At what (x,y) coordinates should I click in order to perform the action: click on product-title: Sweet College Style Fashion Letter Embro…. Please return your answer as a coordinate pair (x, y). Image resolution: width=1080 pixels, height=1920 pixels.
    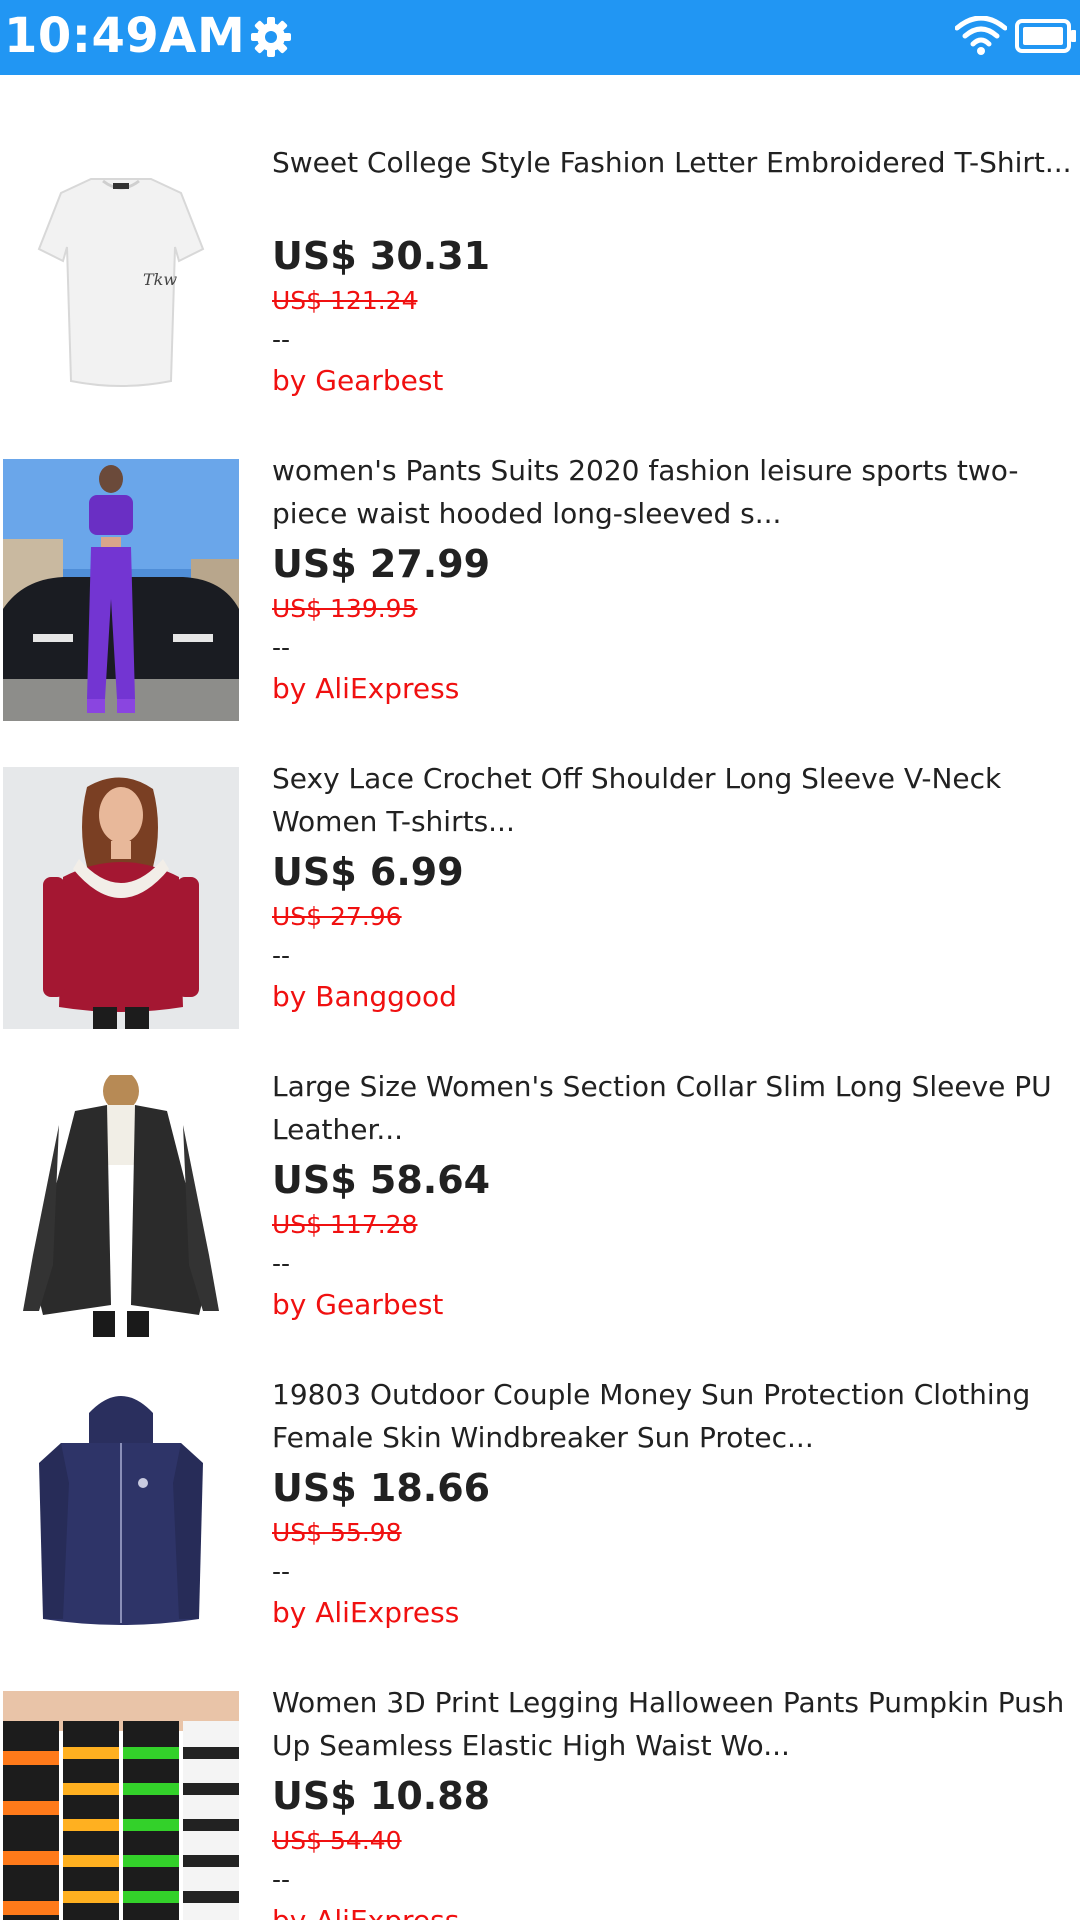
    Looking at the image, I should click on (676, 184).